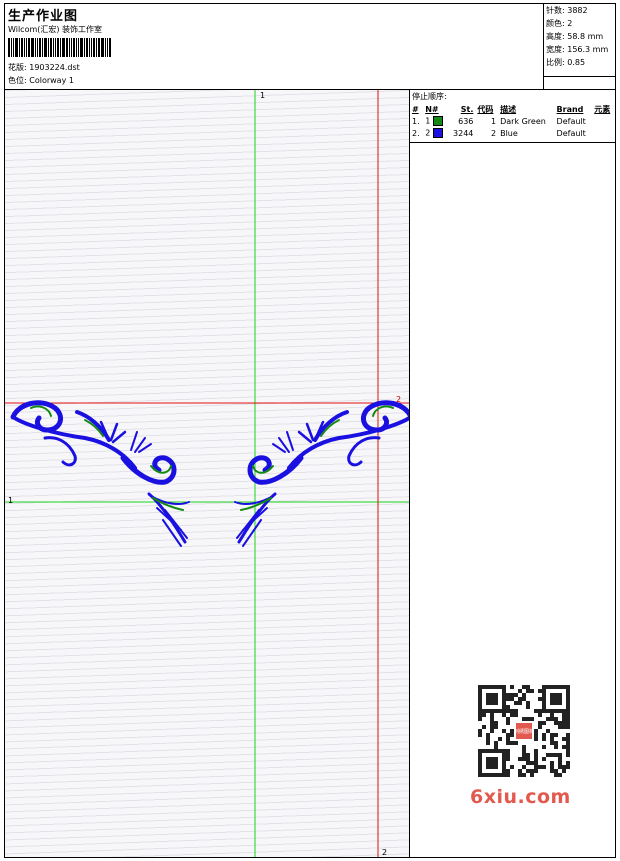 The height and width of the screenshot is (861, 620). Describe the element at coordinates (43, 16) in the screenshot. I see `sheet-title: 生产作业图` at that location.